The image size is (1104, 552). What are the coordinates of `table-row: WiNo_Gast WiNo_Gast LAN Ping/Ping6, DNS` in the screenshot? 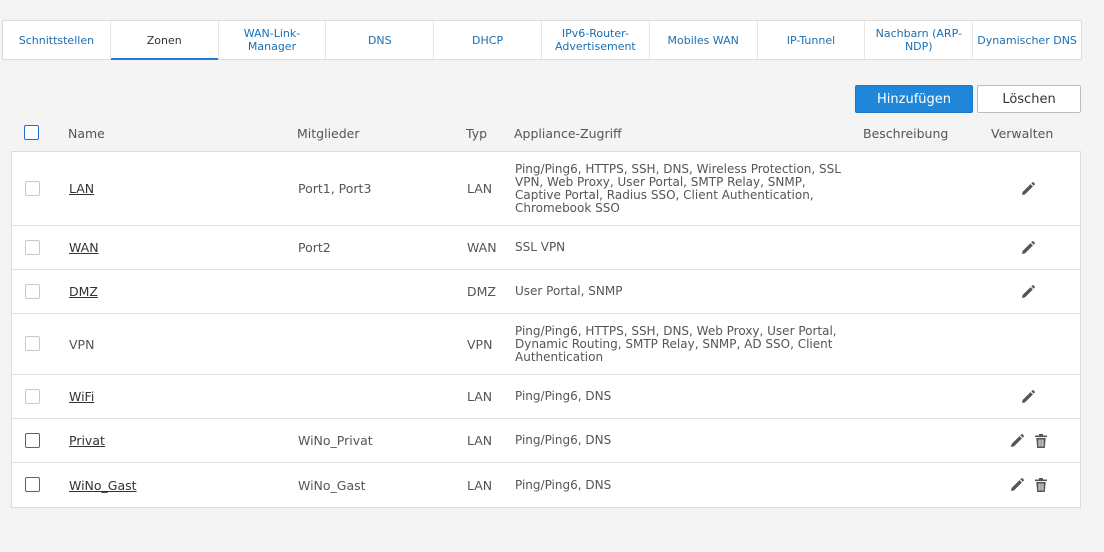 It's located at (546, 485).